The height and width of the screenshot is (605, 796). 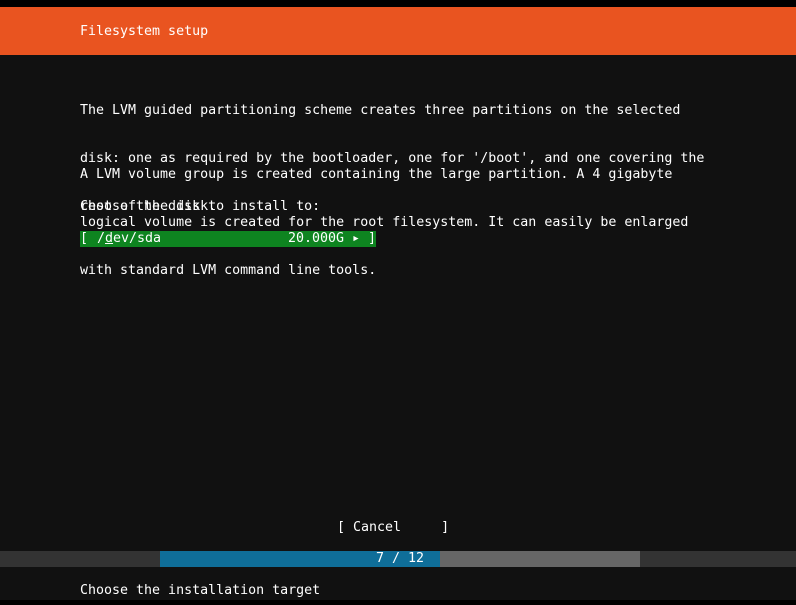 What do you see at coordinates (398, 31) in the screenshot?
I see `title-bar: Filesystem setup` at bounding box center [398, 31].